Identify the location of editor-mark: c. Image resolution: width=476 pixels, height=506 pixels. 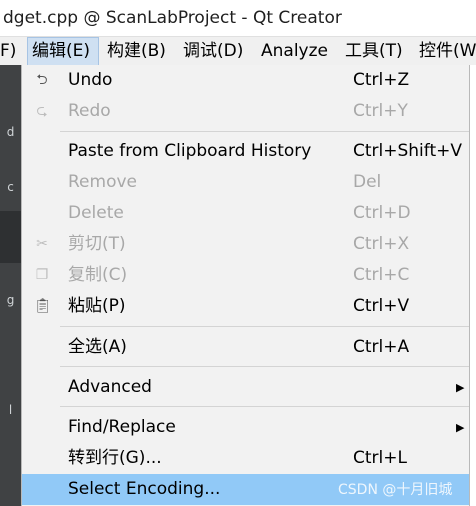
(10, 187).